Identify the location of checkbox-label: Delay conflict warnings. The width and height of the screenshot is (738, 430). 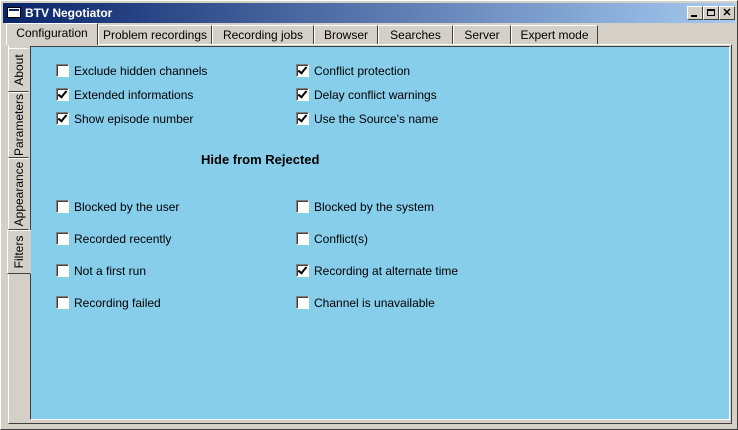
(375, 95).